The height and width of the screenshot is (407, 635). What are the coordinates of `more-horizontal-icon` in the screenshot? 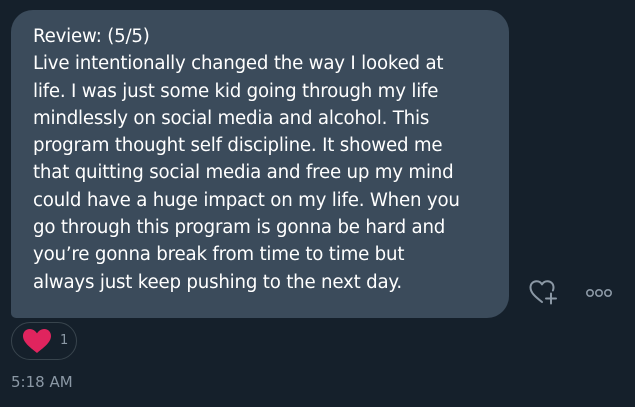 It's located at (598, 293).